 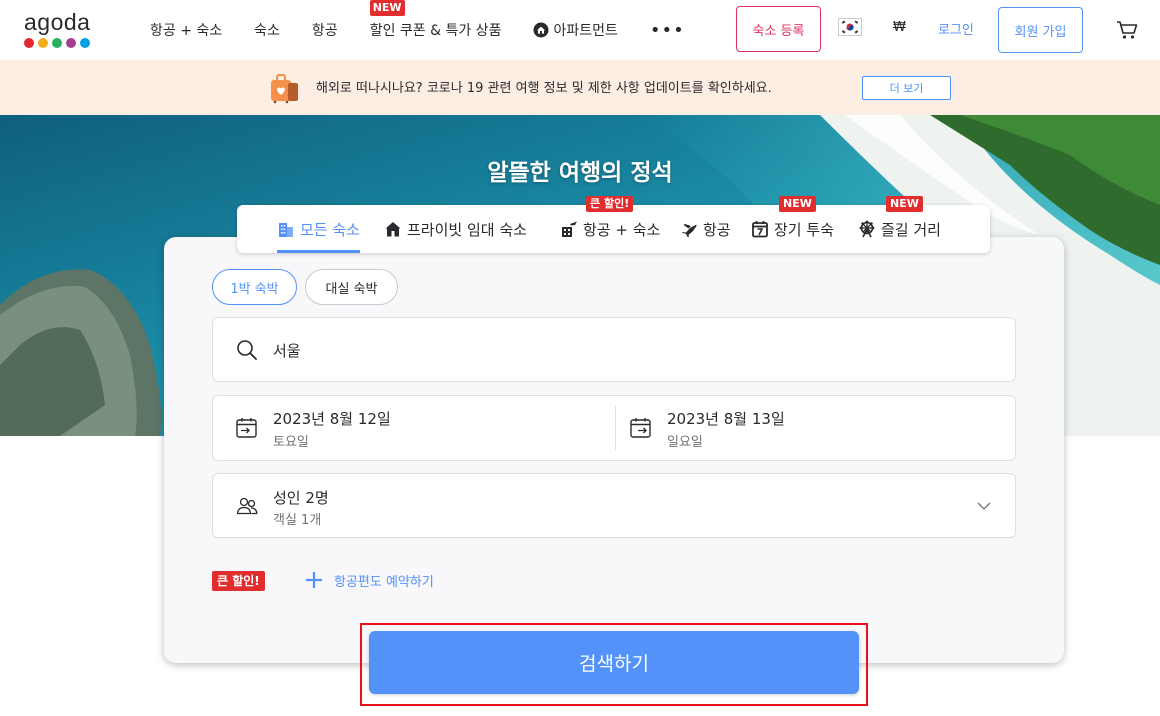 What do you see at coordinates (585, 31) in the screenshot?
I see `nav-label: 아파트먼트` at bounding box center [585, 31].